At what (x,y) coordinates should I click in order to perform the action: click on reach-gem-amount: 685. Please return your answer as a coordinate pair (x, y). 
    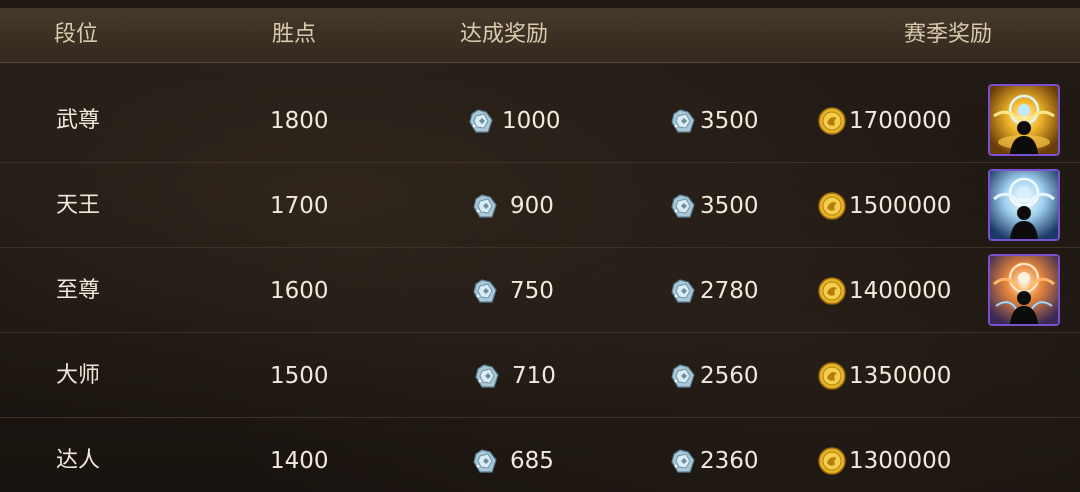
    Looking at the image, I should click on (532, 461).